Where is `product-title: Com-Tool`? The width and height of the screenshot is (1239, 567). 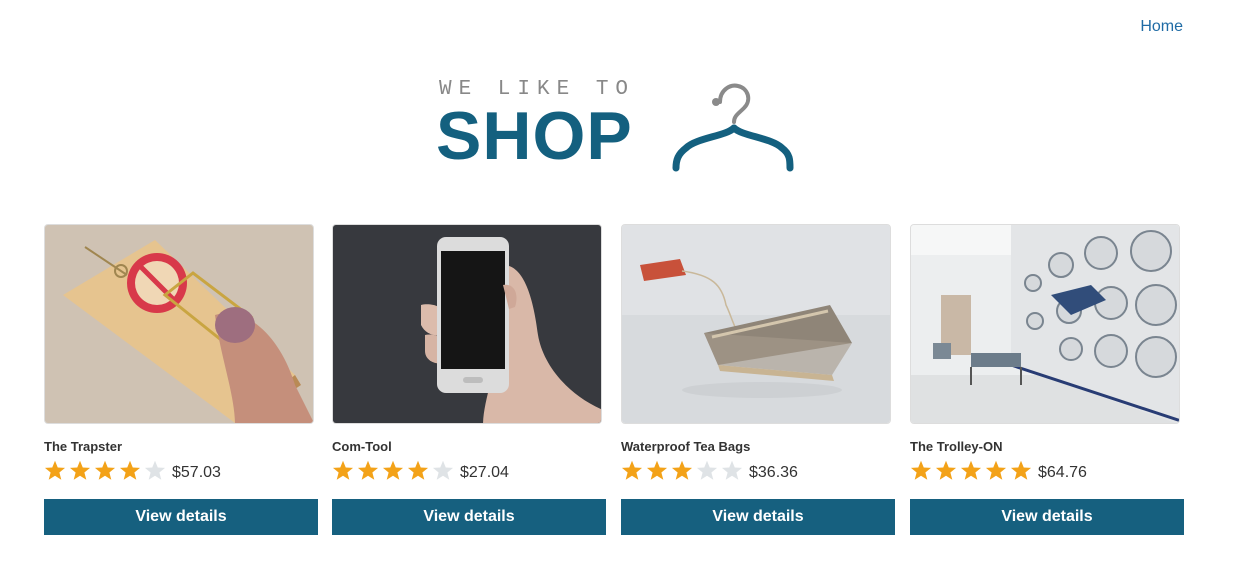
product-title: Com-Tool is located at coordinates (362, 446).